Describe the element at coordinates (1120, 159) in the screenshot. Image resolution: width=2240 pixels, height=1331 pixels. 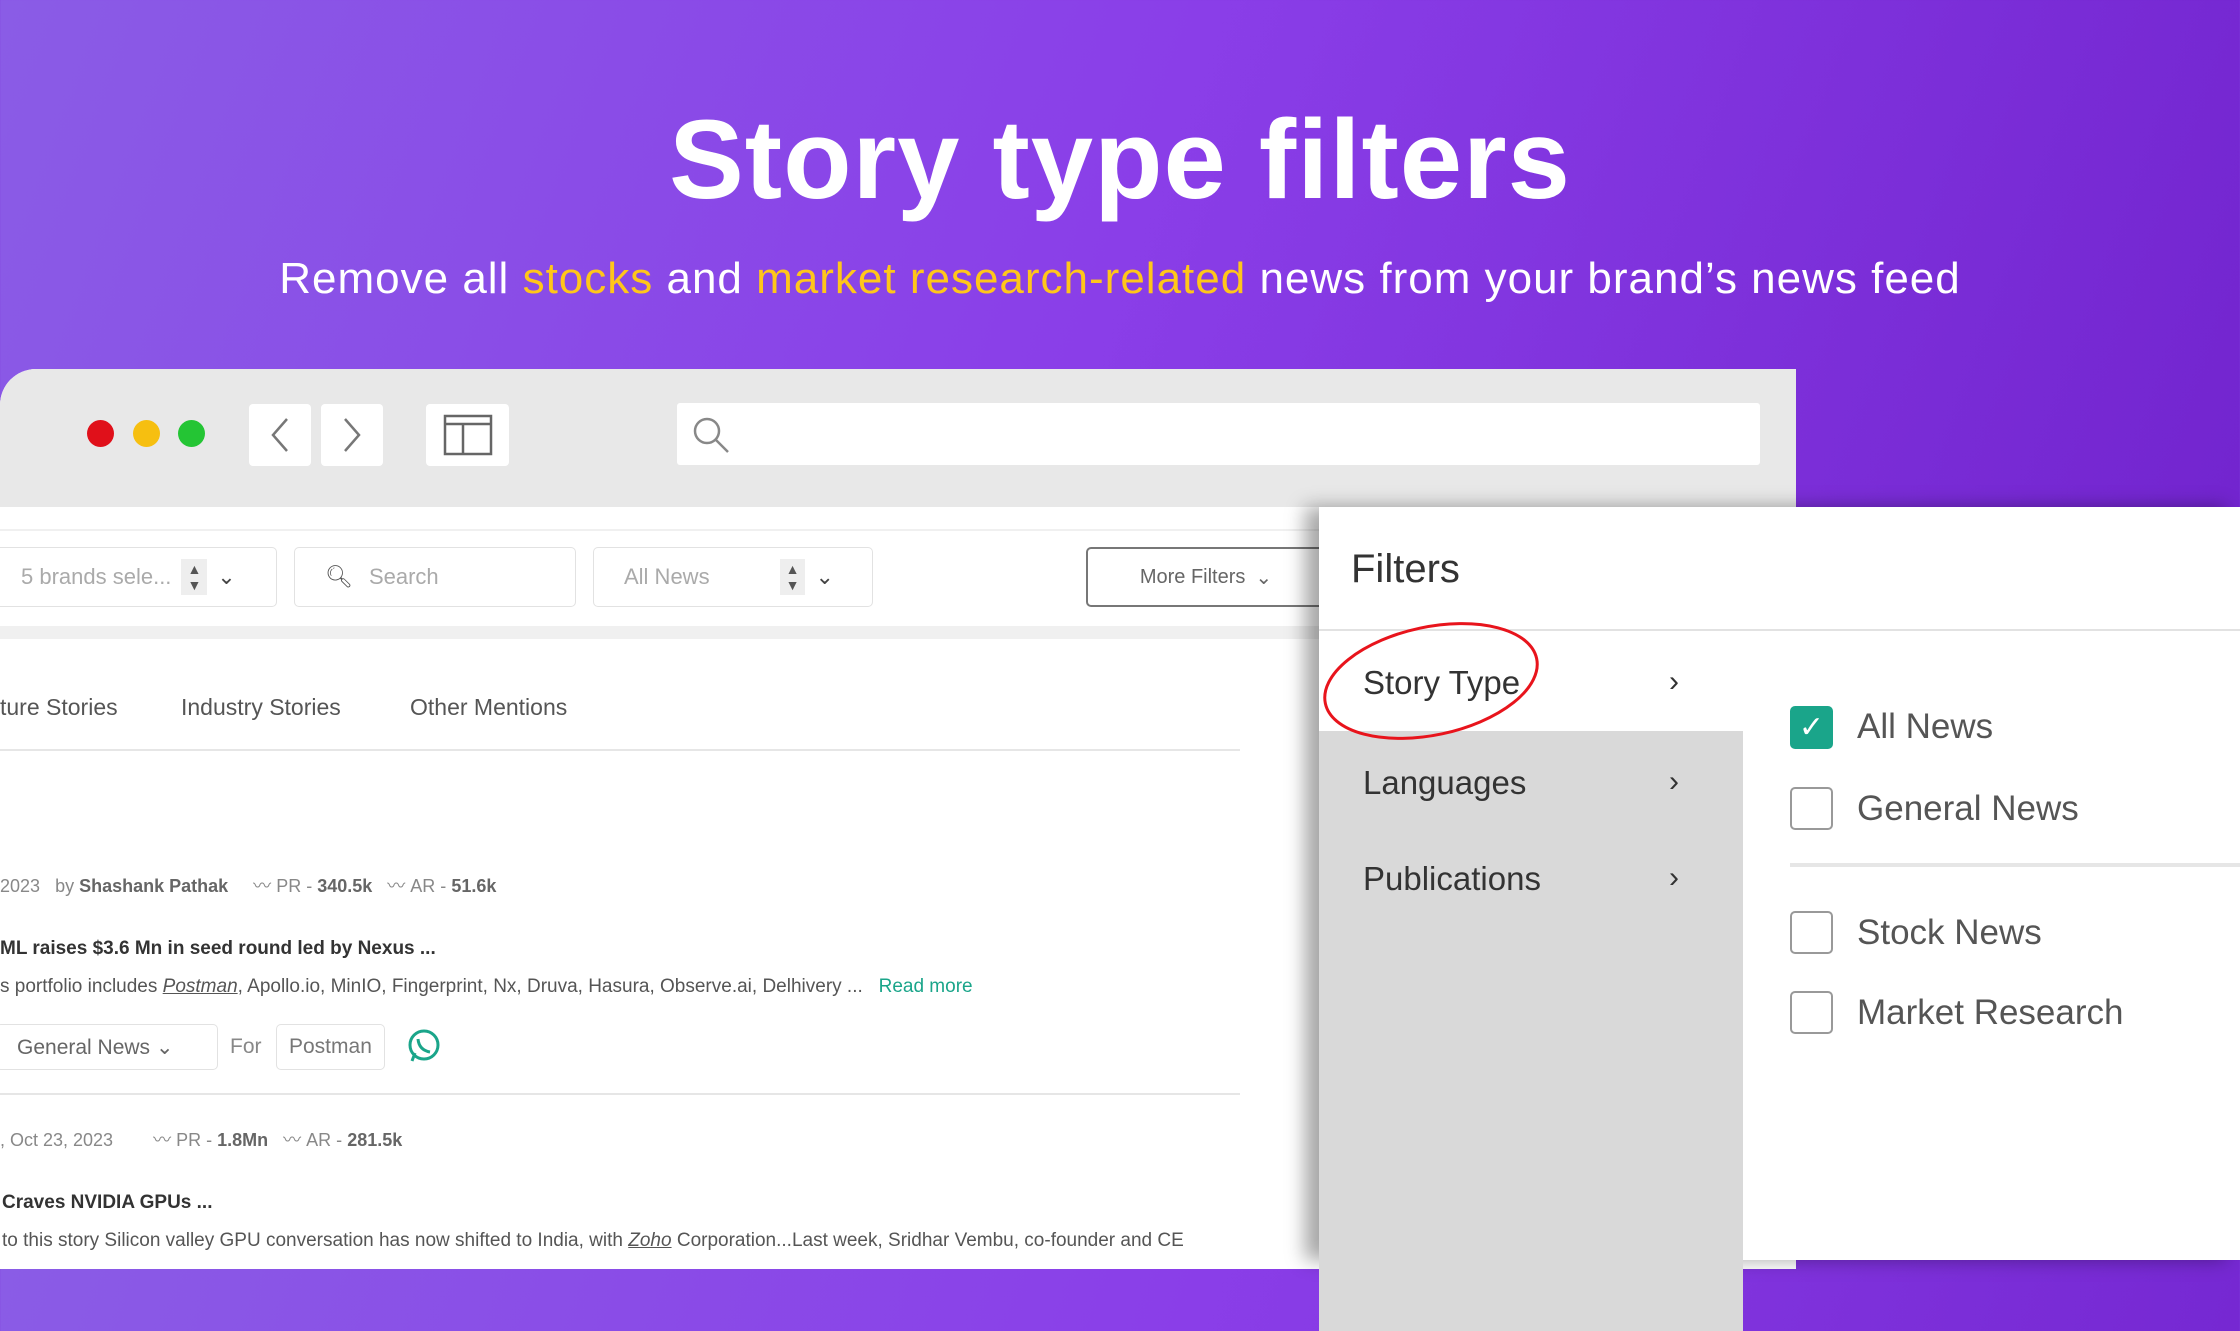
I see `hero-title: Story type filters` at that location.